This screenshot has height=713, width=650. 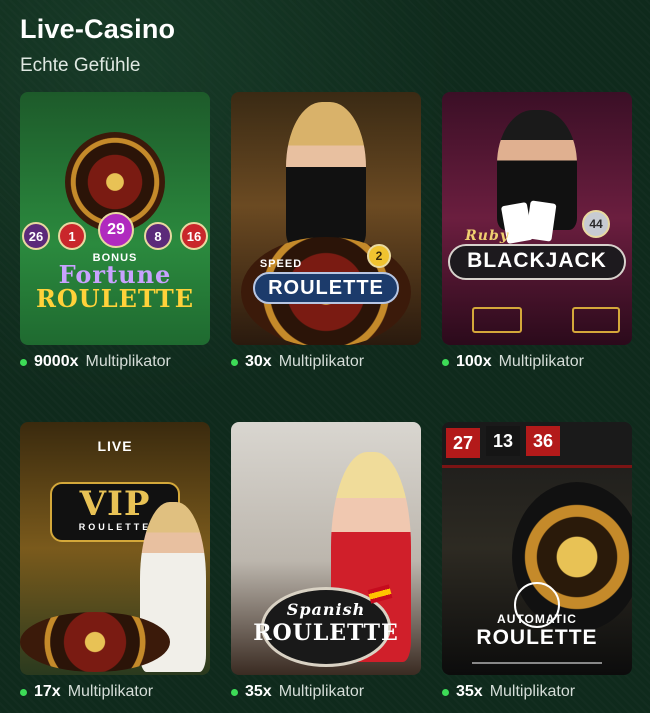 I want to click on game-thumbnail: 27 13 36 AUTOMATIC ROULETTE, so click(x=537, y=548).